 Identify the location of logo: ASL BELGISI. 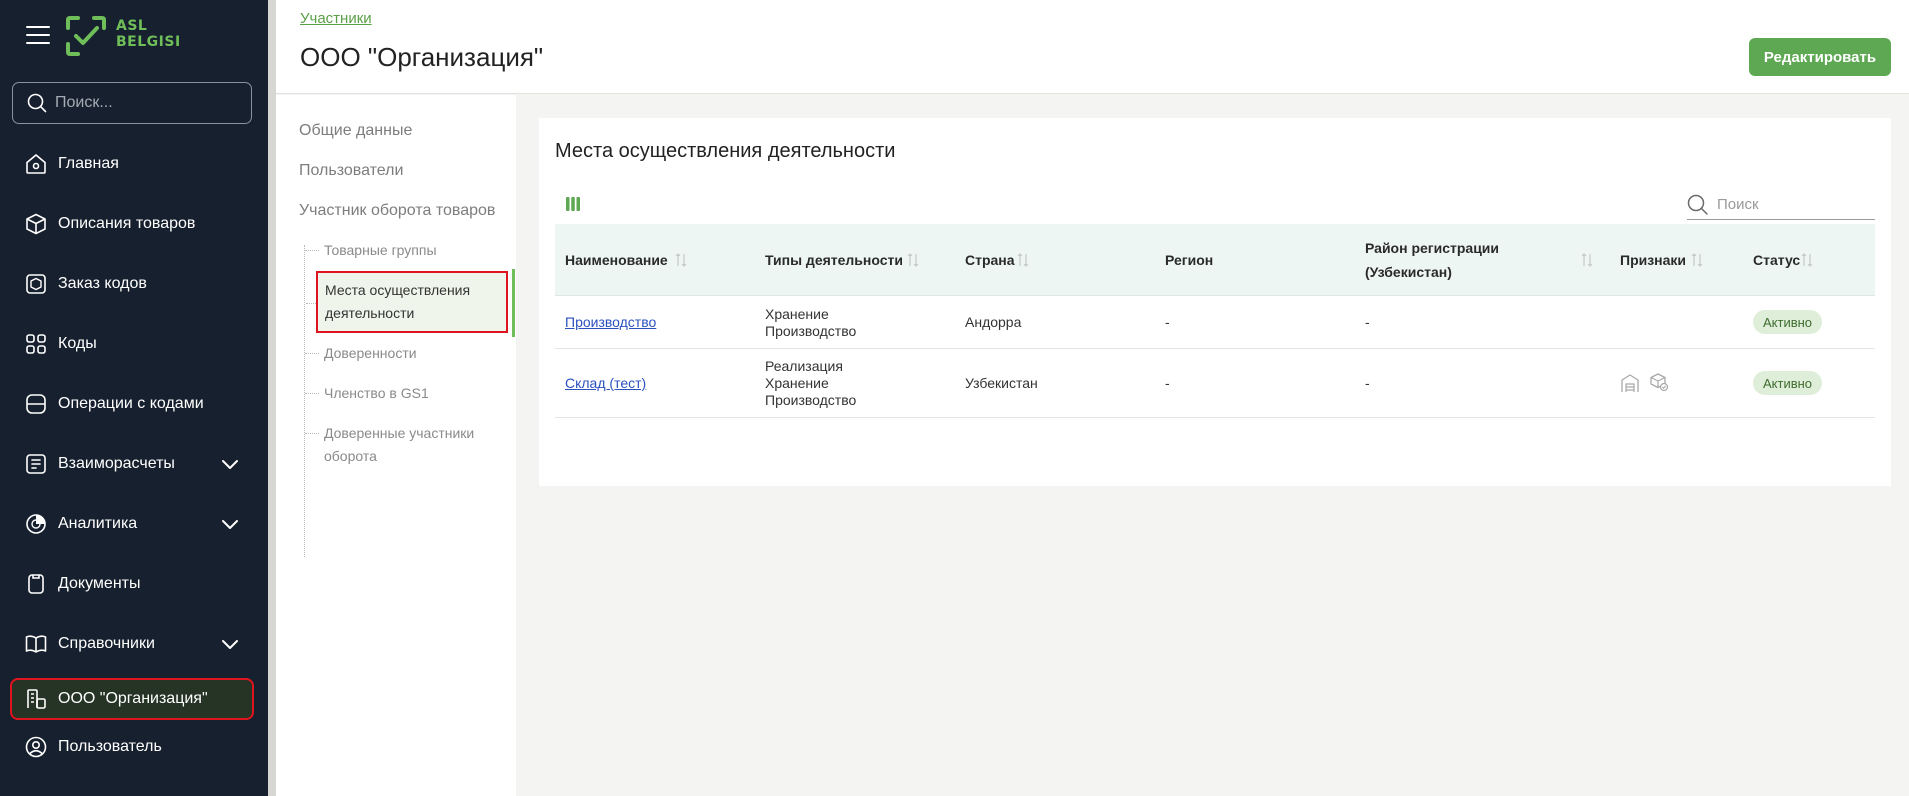
(123, 37).